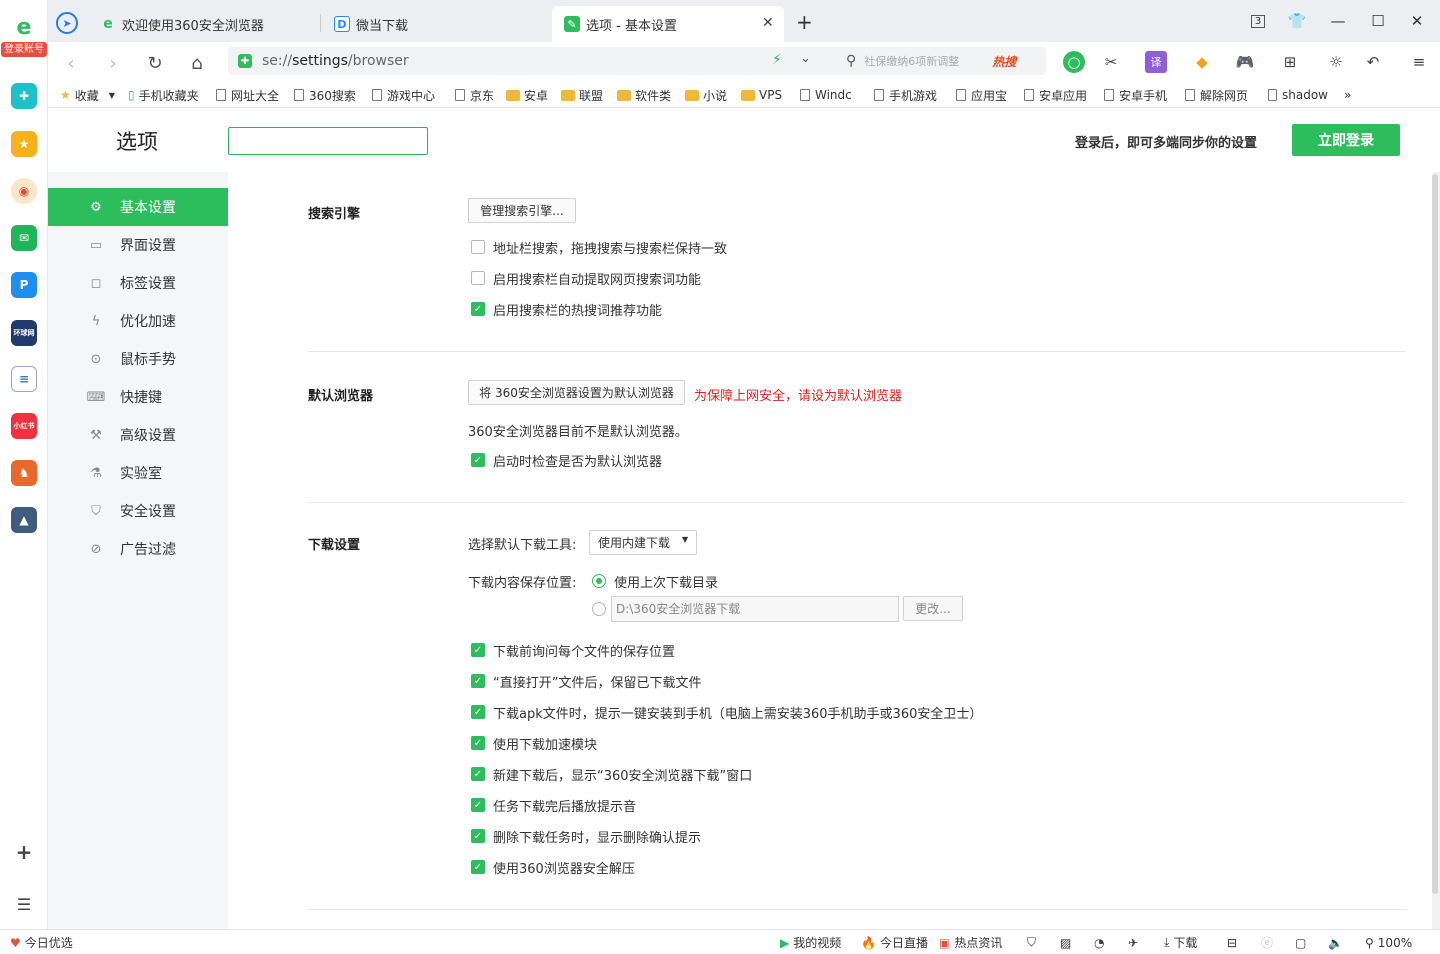 Image resolution: width=1440 pixels, height=954 pixels. What do you see at coordinates (138, 435) in the screenshot?
I see `sidebar-item-advanced: ⚒ 高级设置` at bounding box center [138, 435].